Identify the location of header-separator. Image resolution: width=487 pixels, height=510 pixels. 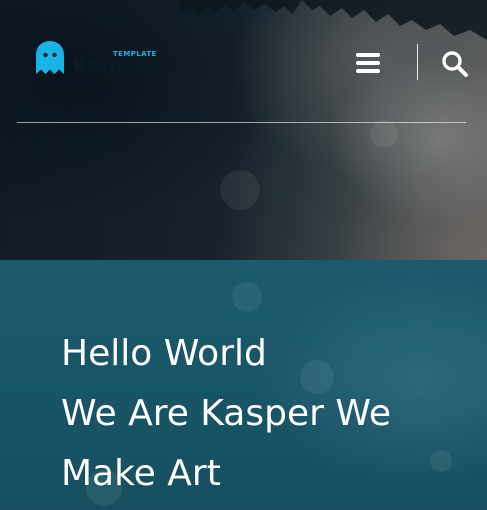
(241, 122).